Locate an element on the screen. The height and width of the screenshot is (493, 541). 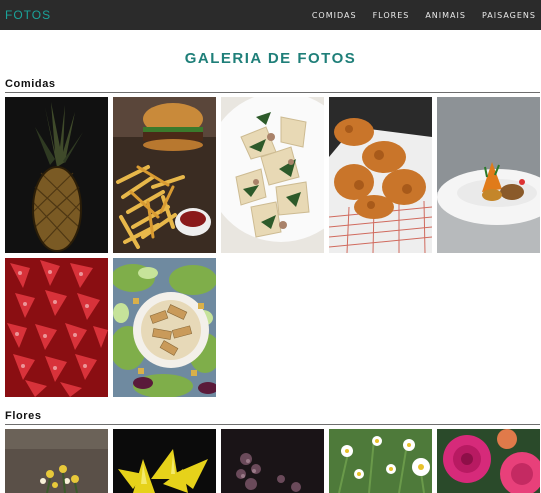
photo-burger-and-fries is located at coordinates (164, 175).